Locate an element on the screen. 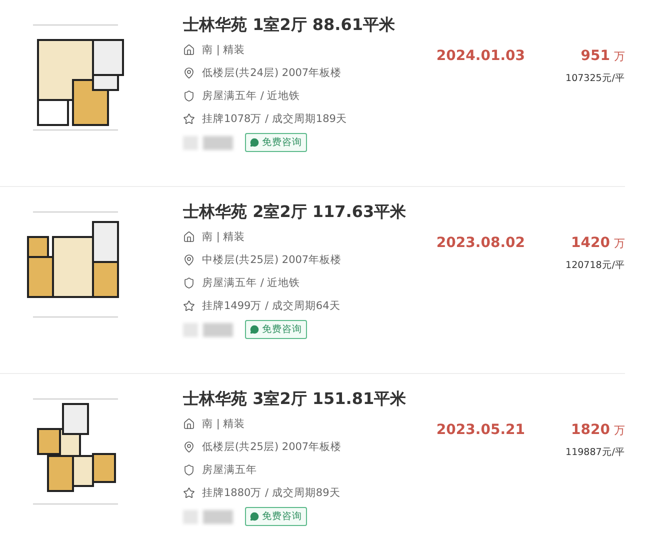 The width and height of the screenshot is (660, 533). unit-price: 120718元/平 is located at coordinates (595, 265).